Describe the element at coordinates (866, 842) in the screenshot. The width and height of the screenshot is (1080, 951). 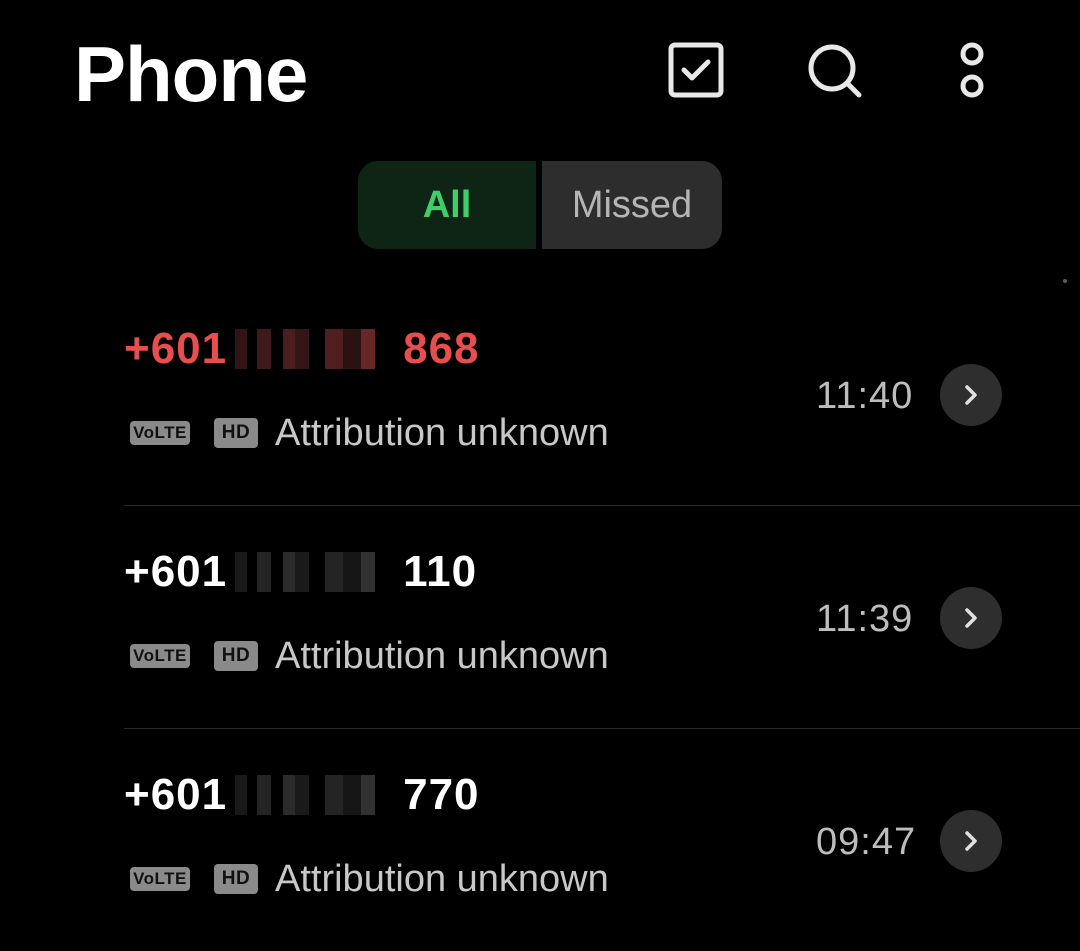
I see `call-time: 09:47` at that location.